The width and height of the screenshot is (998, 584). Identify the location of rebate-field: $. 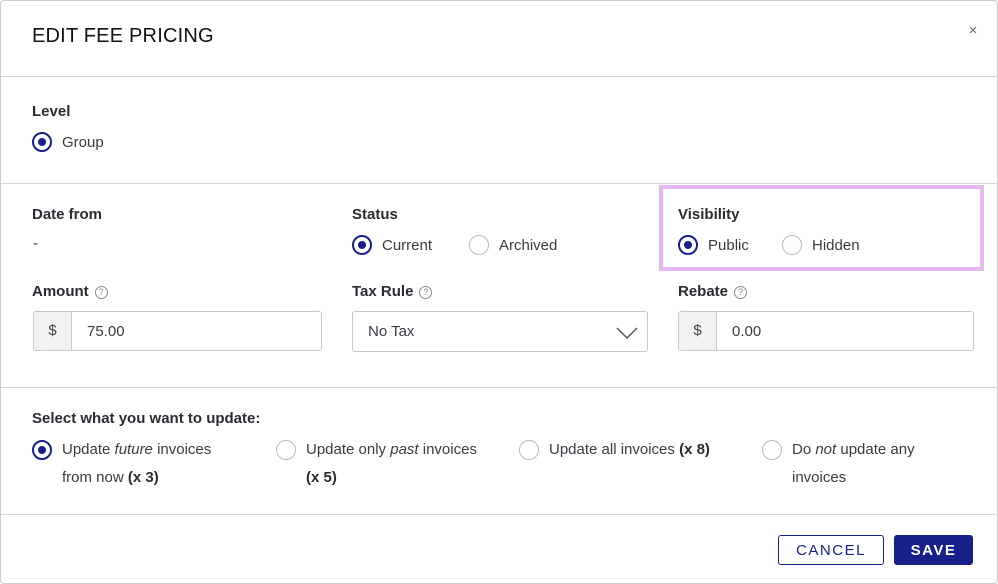
(826, 331).